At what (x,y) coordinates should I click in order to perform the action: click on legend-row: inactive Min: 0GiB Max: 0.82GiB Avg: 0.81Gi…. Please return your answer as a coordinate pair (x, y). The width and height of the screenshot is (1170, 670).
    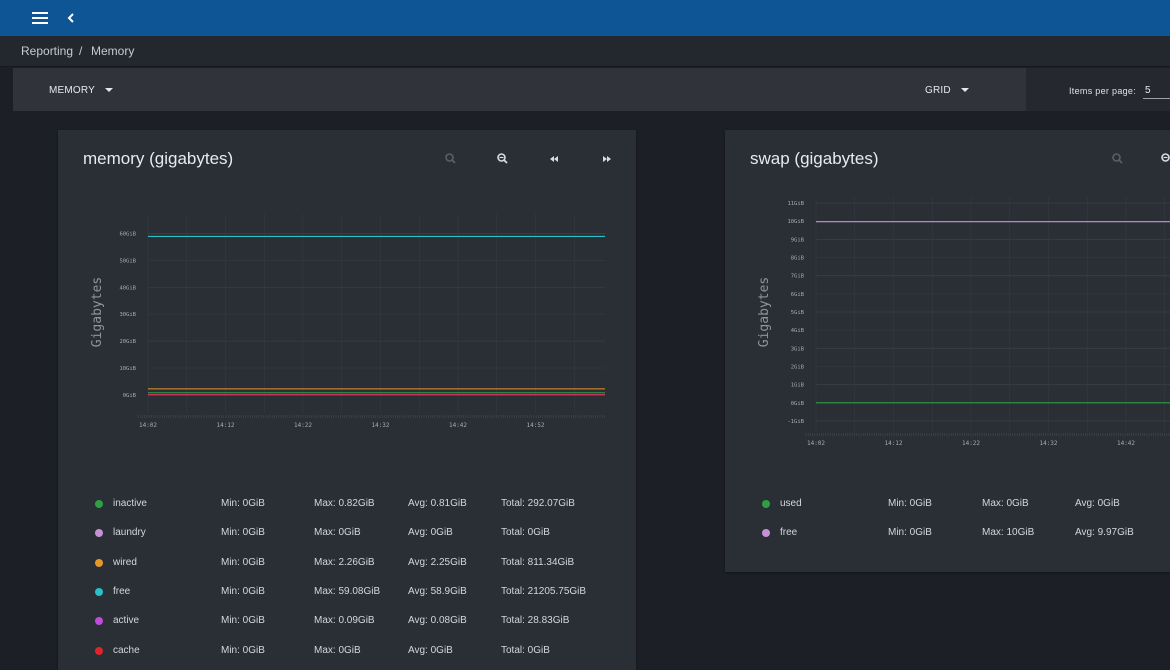
    Looking at the image, I should click on (355, 505).